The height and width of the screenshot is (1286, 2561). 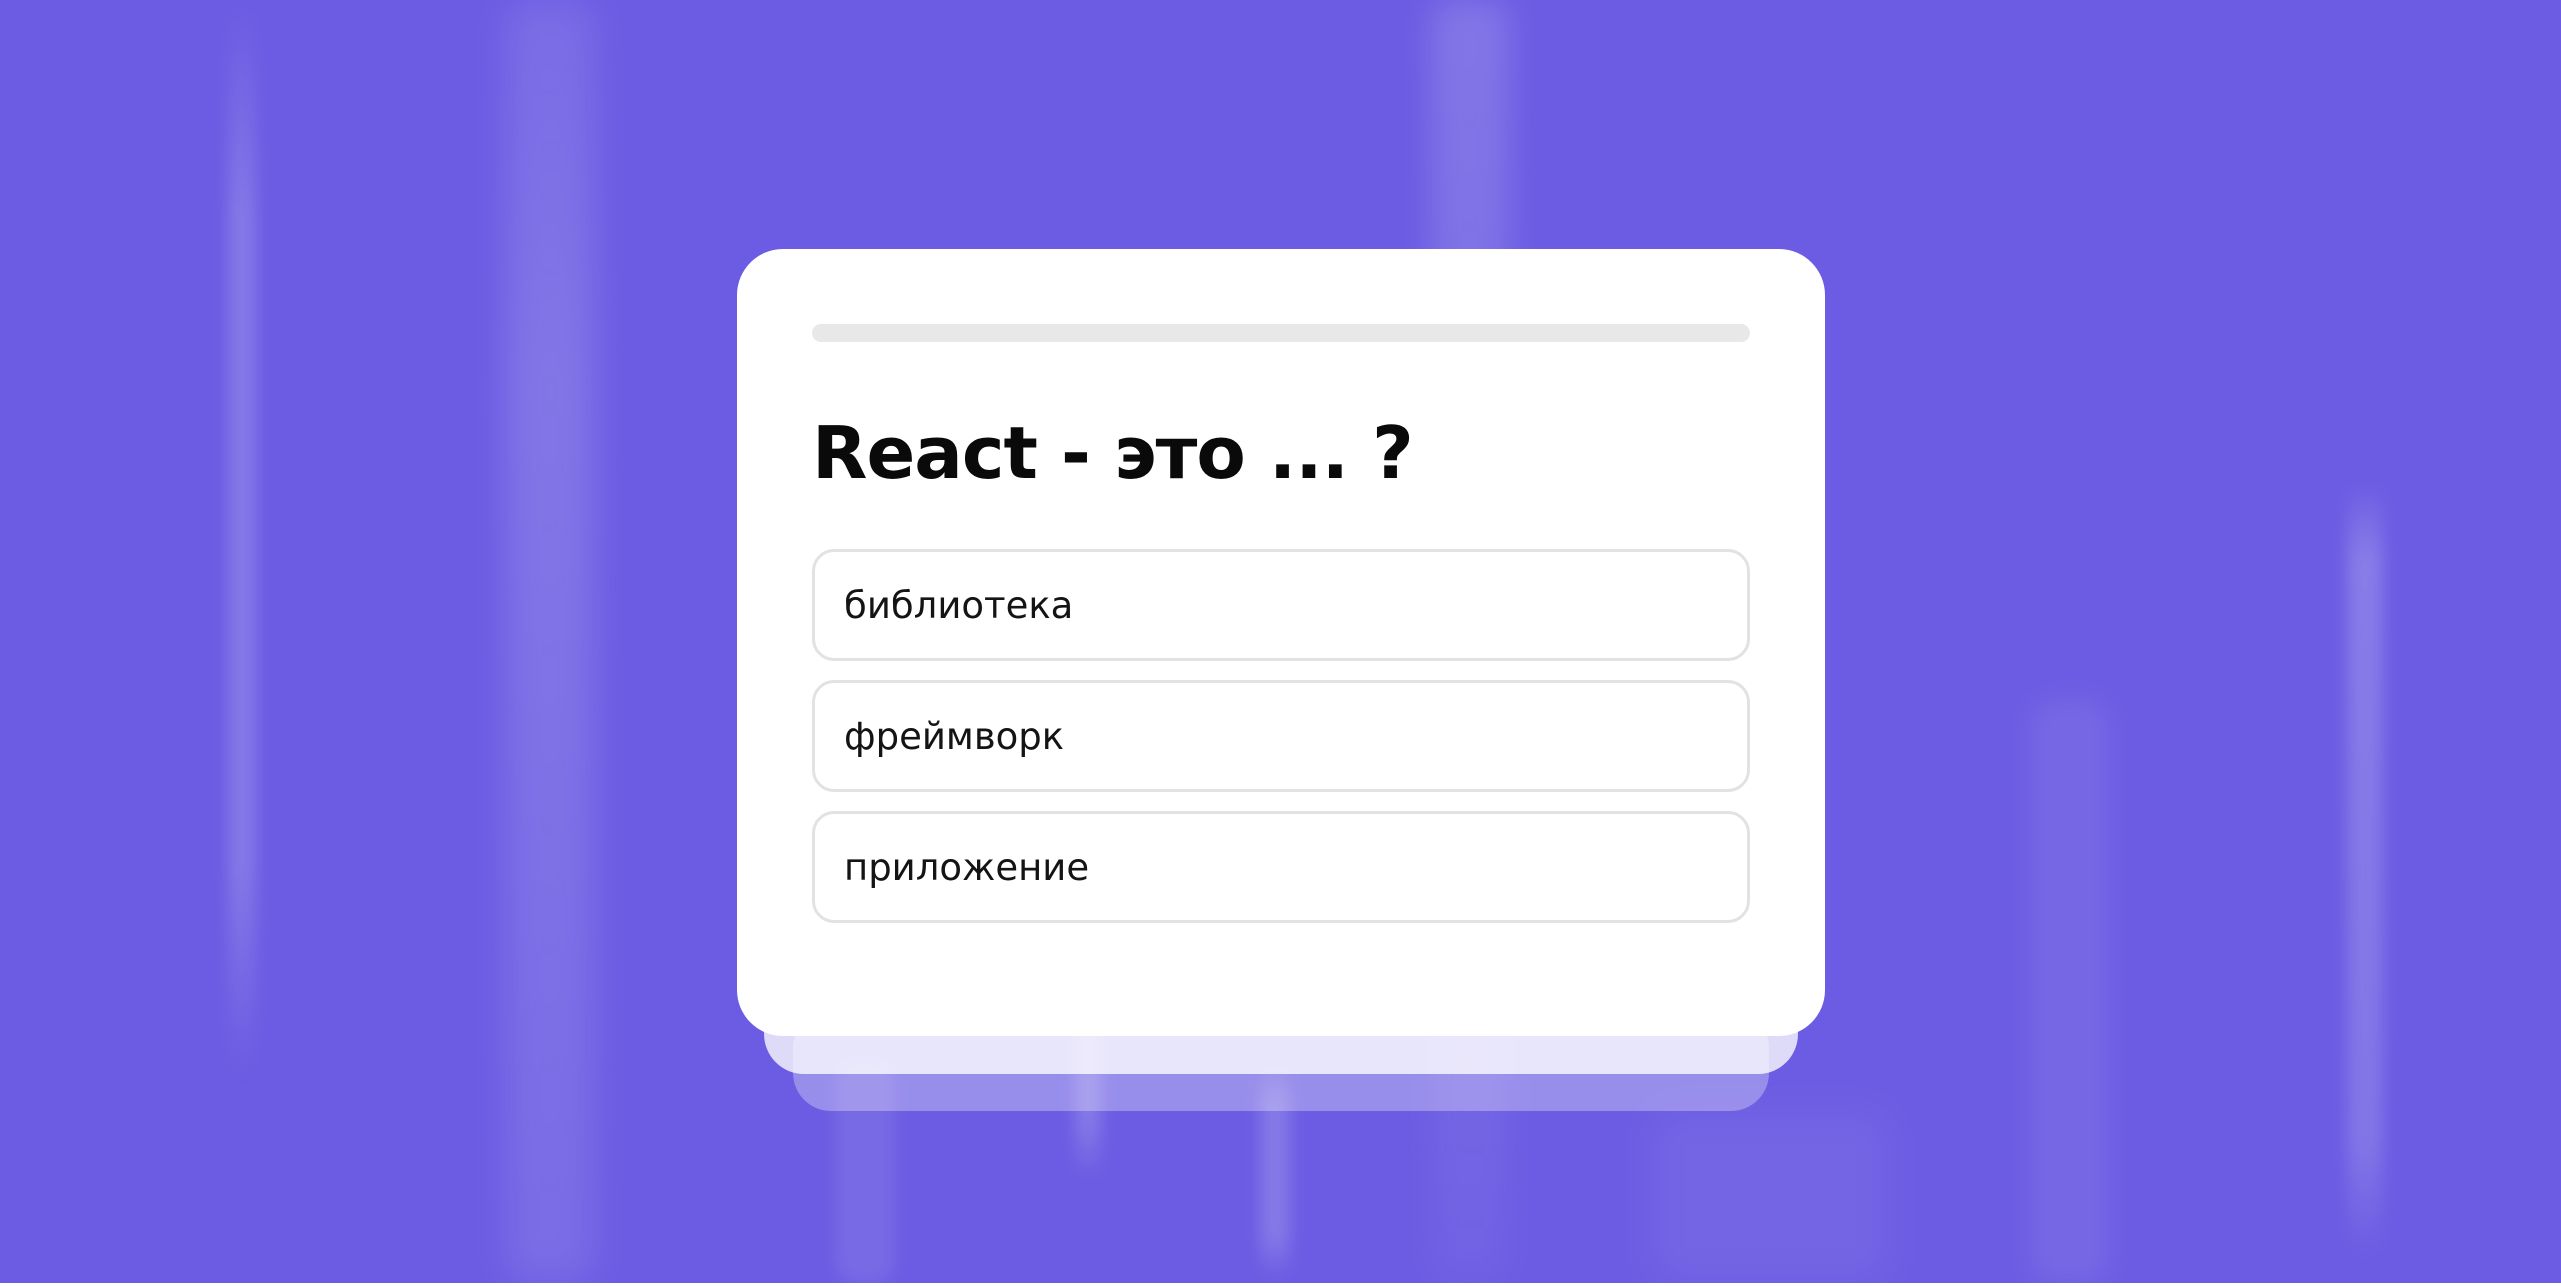 I want to click on answer-list: библиотека фреймворк приложение, so click(x=1281, y=745).